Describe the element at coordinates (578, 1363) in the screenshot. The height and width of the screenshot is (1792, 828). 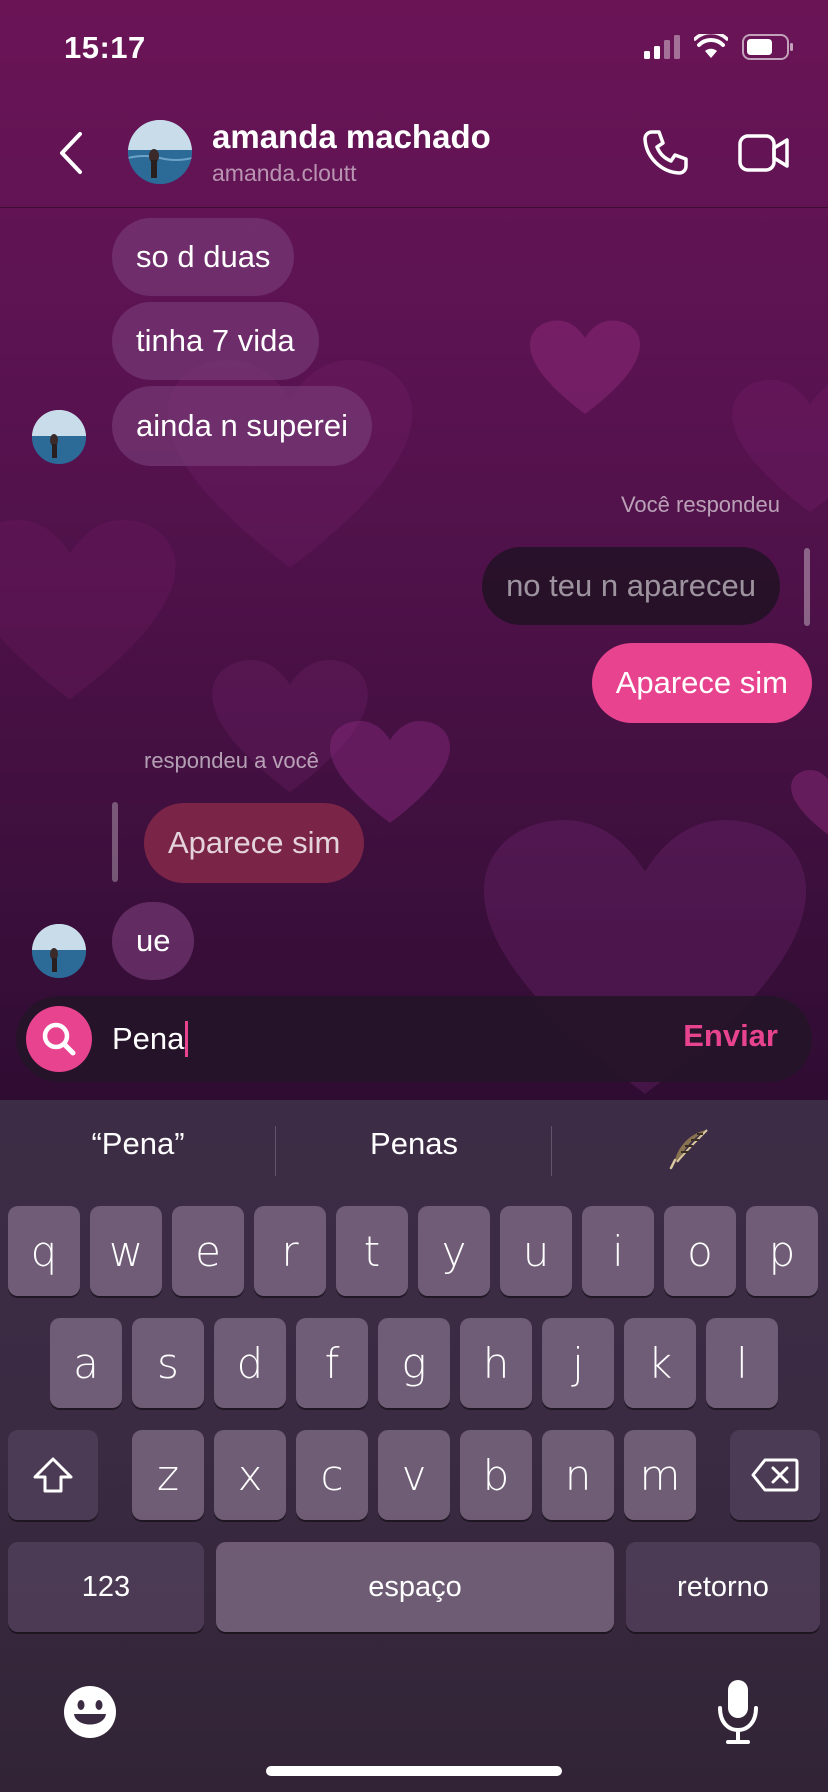
I see `key-j: j` at that location.